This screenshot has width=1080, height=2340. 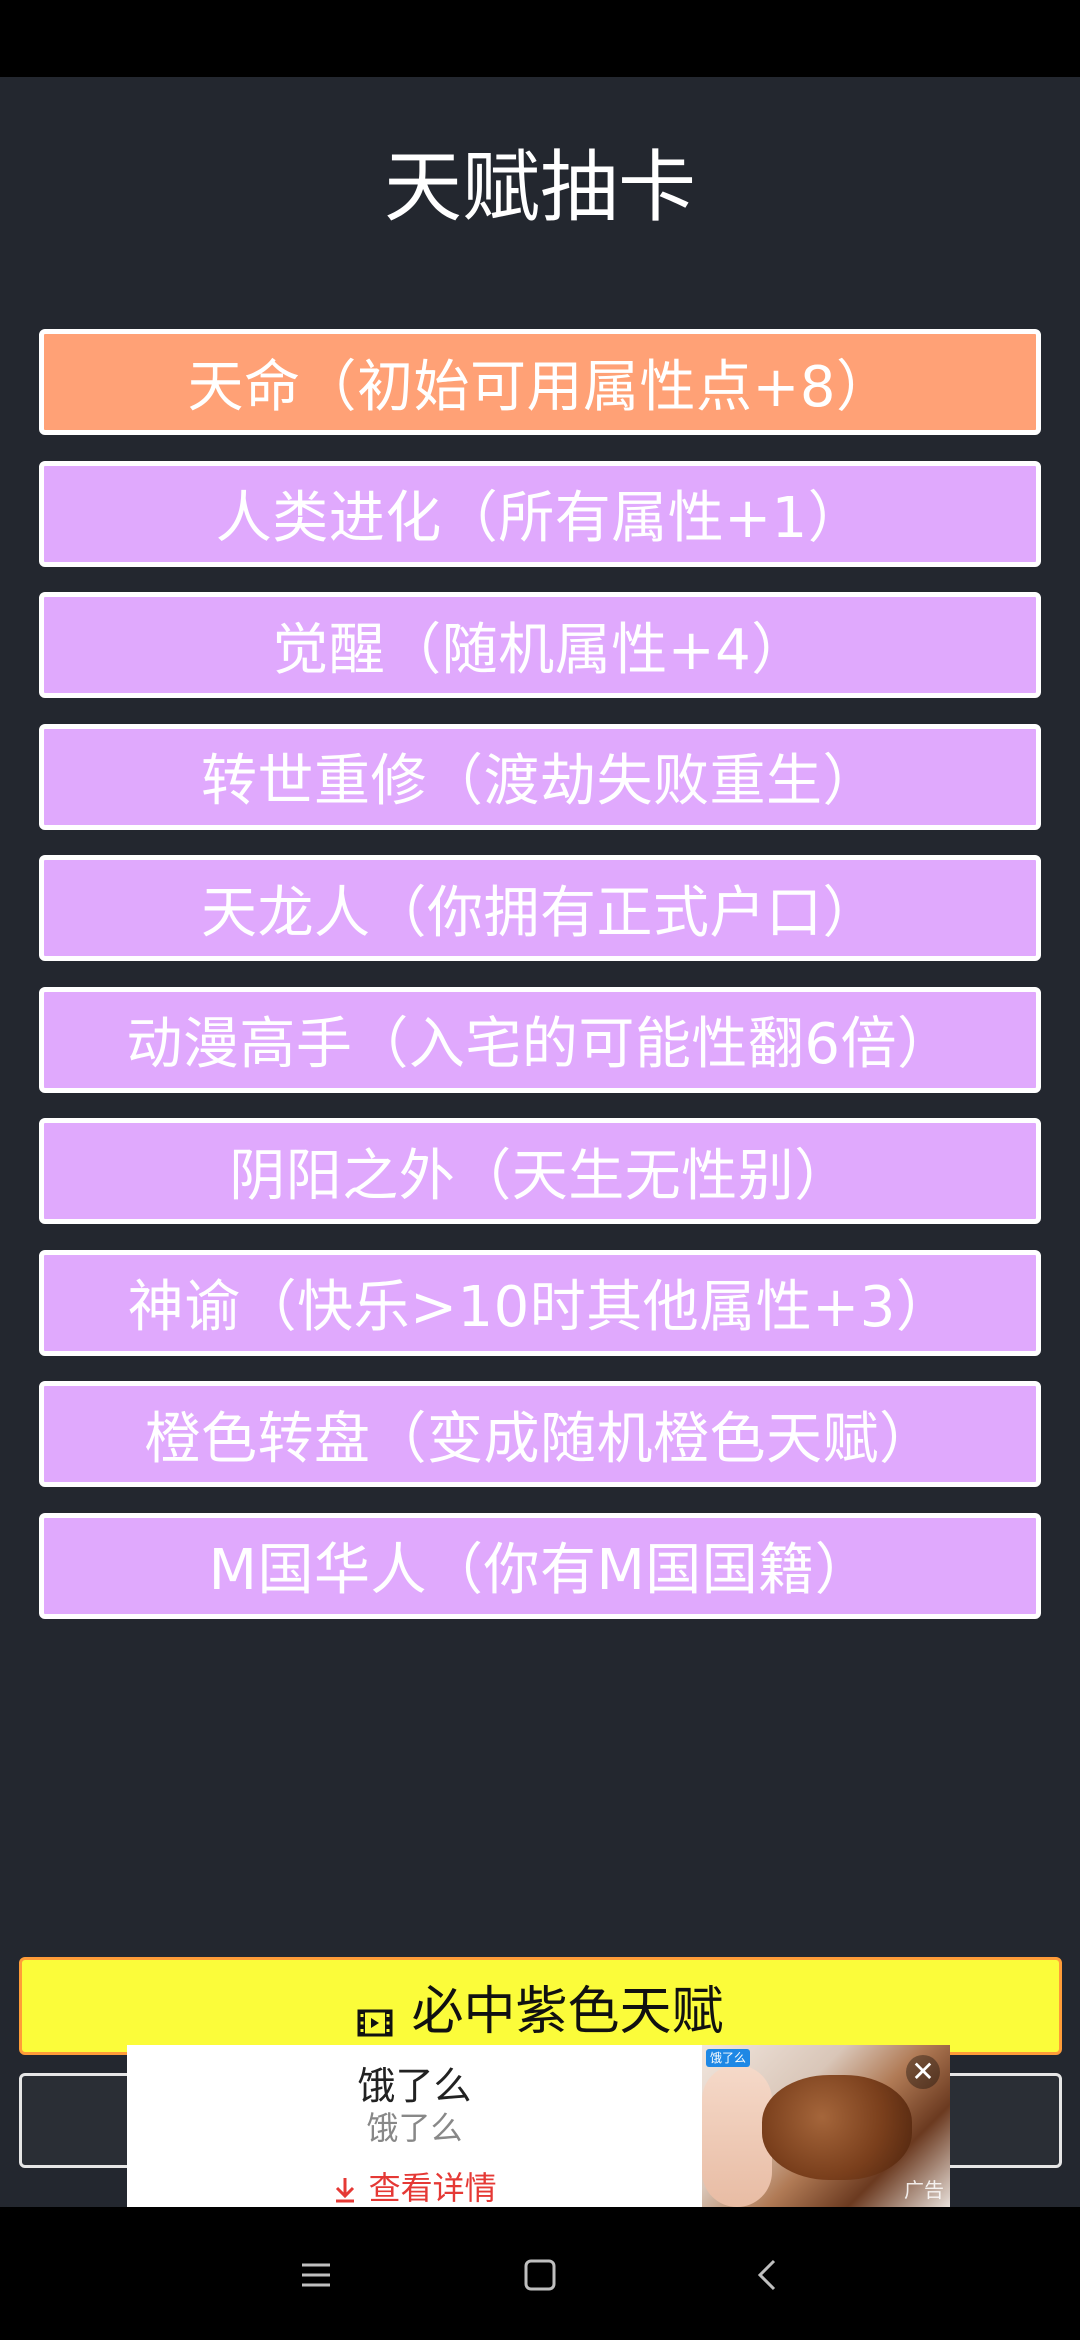 What do you see at coordinates (539, 188) in the screenshot?
I see `page-title: 天赋抽卡` at bounding box center [539, 188].